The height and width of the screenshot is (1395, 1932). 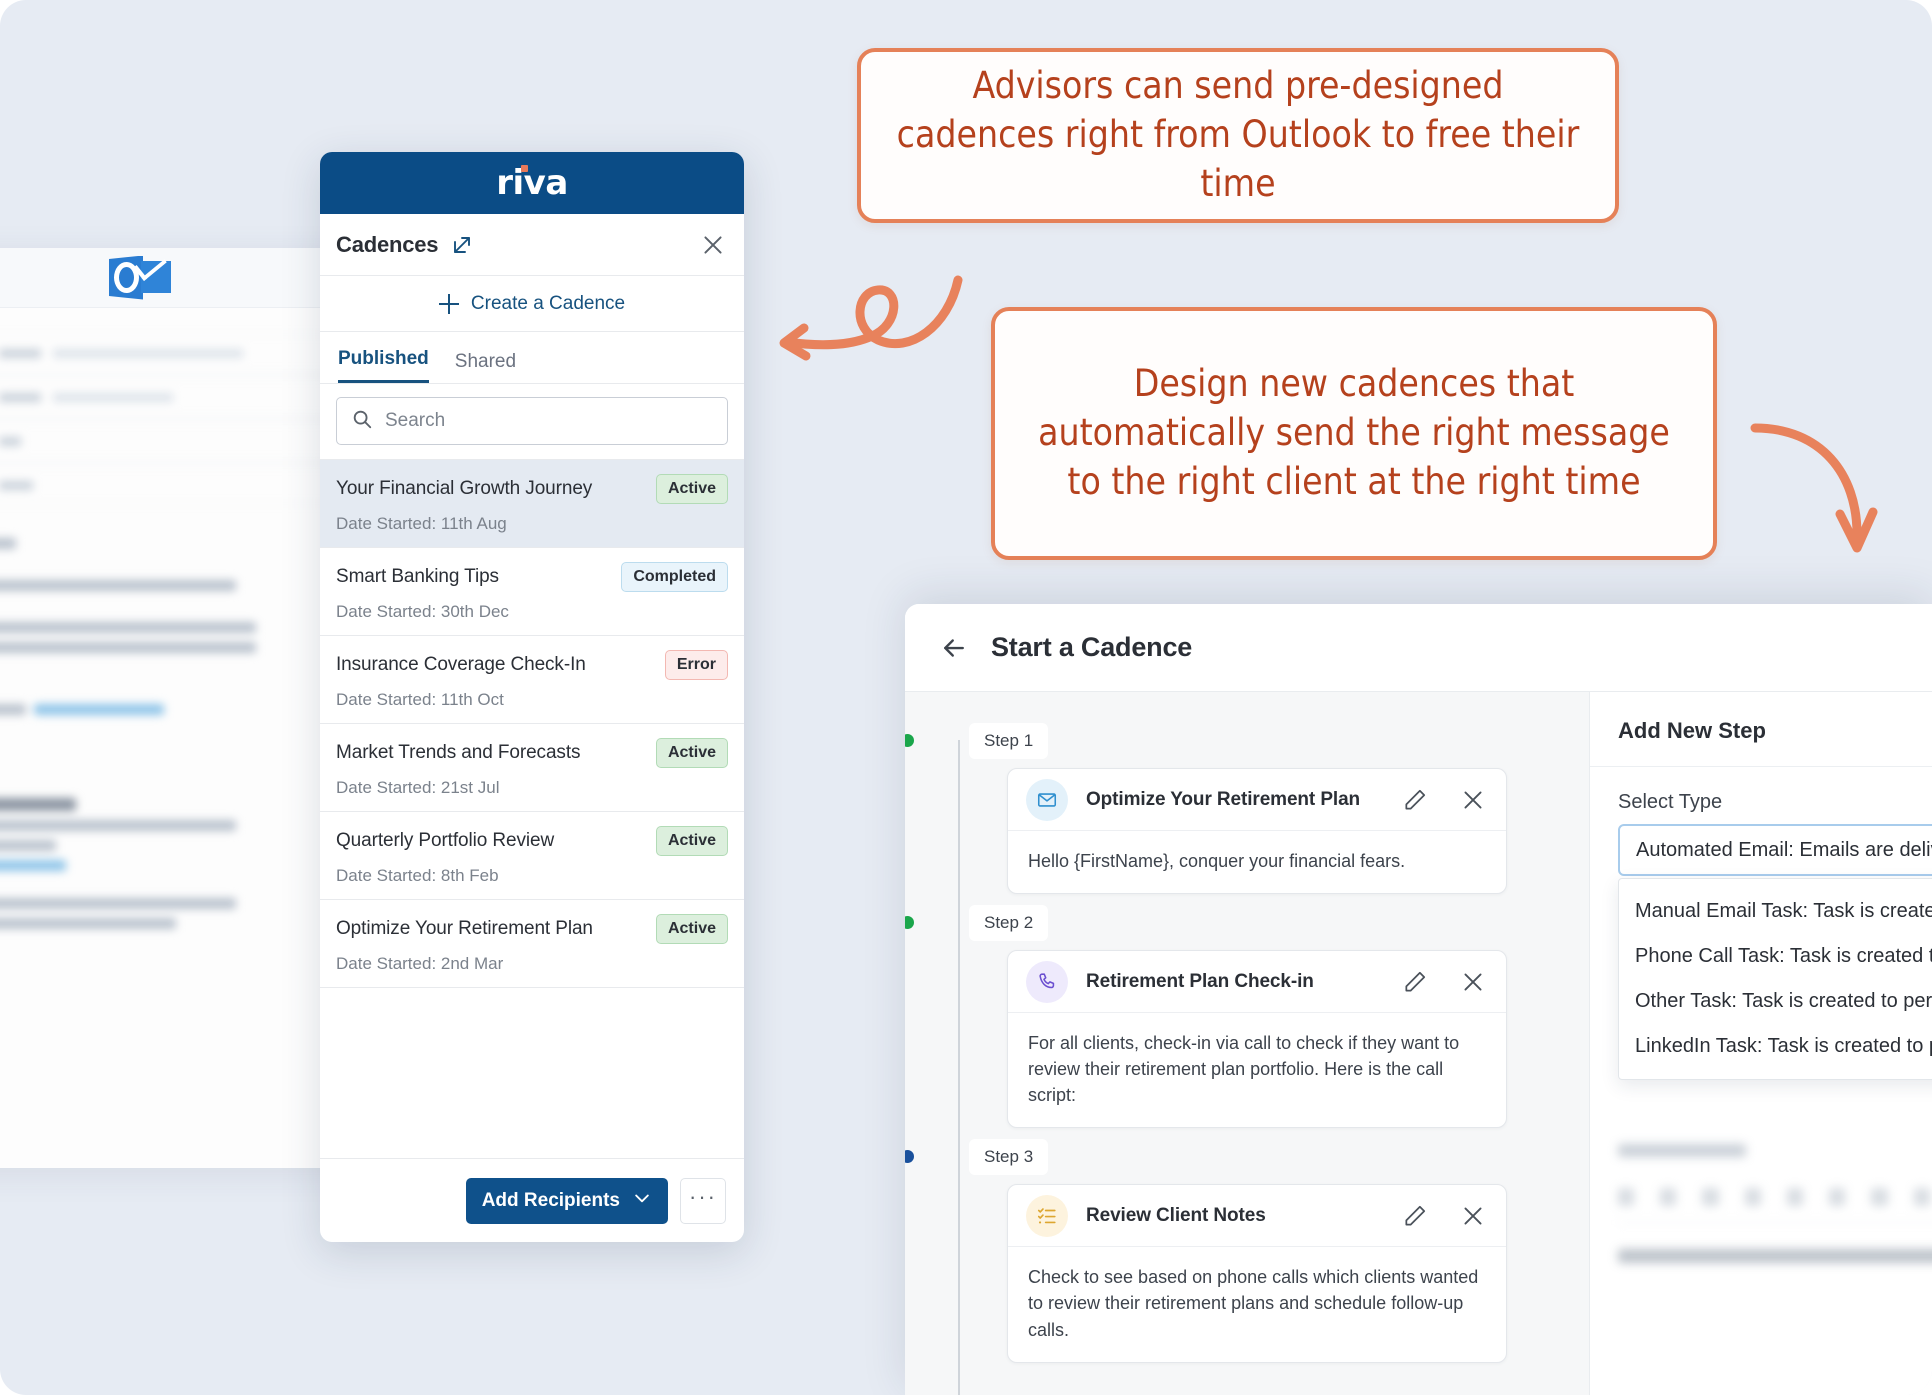 What do you see at coordinates (420, 699) in the screenshot?
I see `cadence-date-started: Date Started: 11th Oct` at bounding box center [420, 699].